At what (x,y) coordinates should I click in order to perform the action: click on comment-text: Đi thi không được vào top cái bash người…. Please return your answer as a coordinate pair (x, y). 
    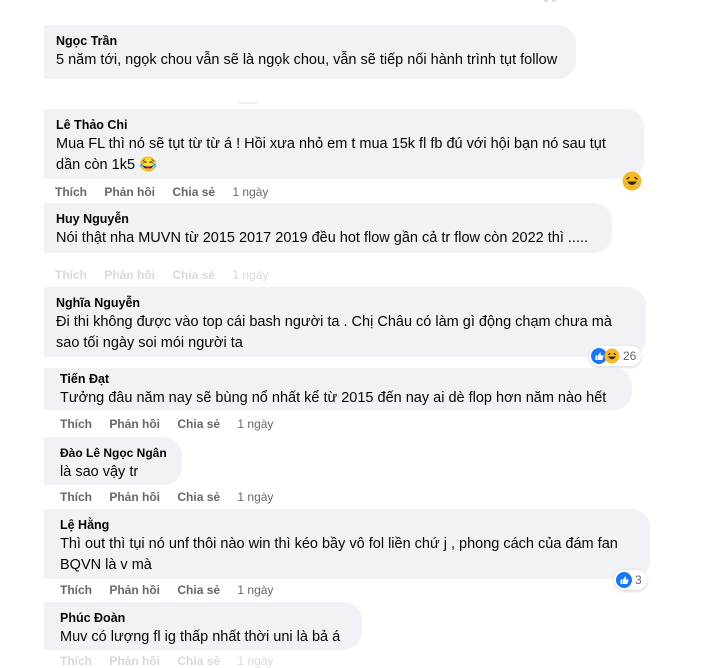
    Looking at the image, I should click on (334, 332).